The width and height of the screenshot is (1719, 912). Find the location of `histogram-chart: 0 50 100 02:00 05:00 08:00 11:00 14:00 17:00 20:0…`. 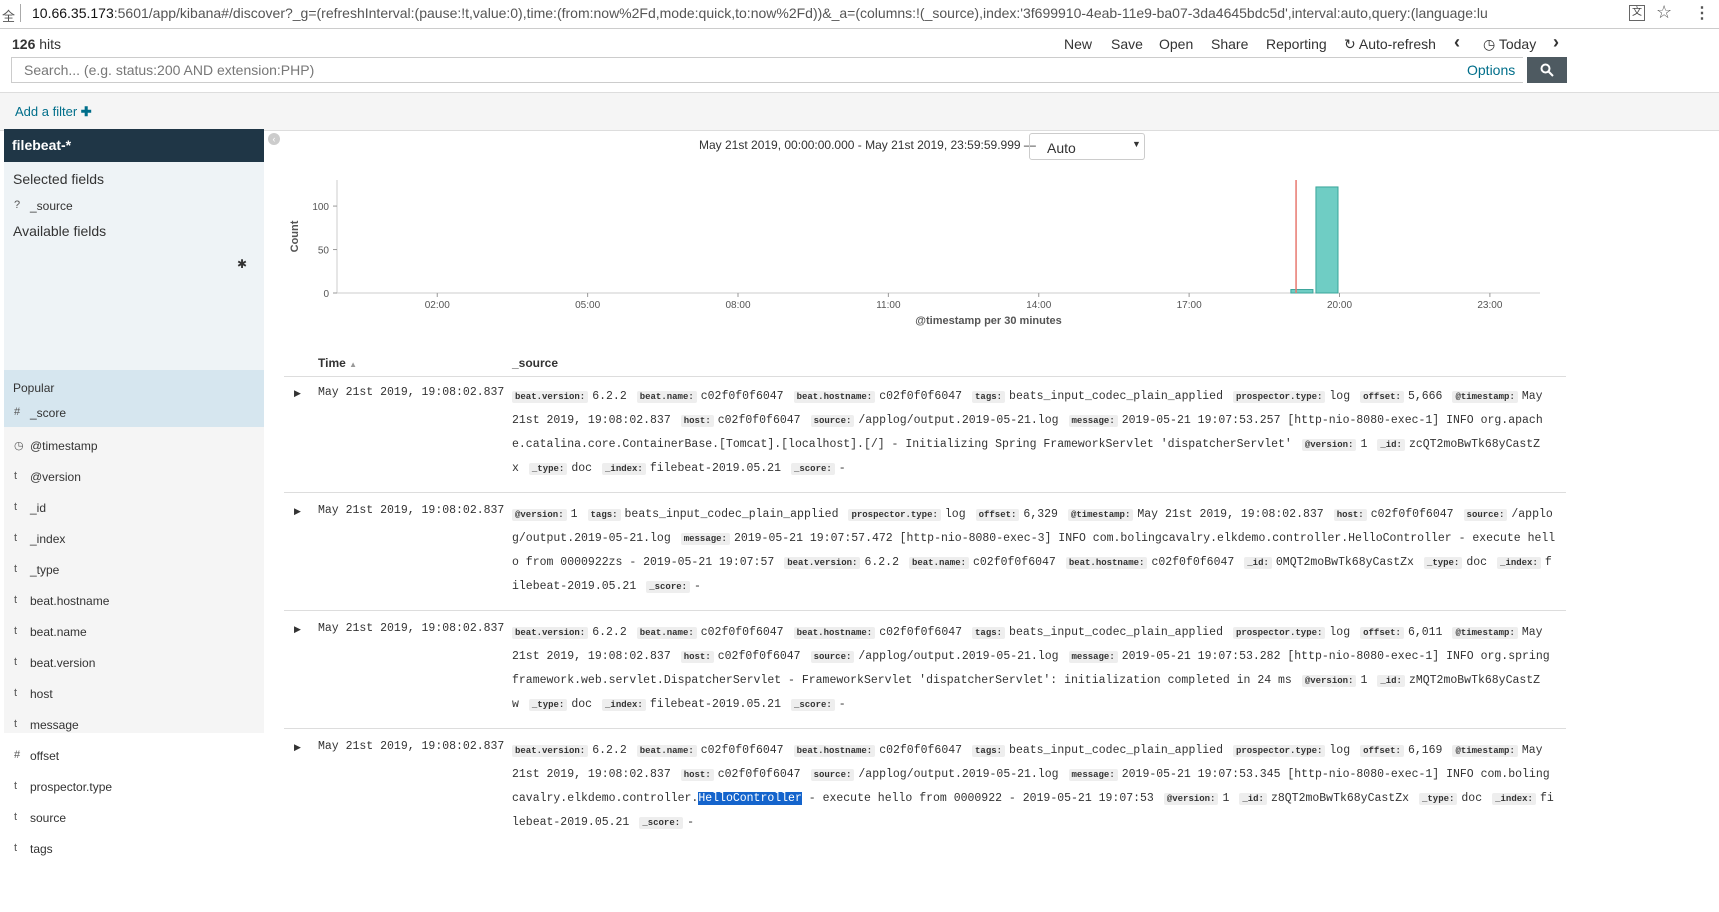

histogram-chart: 0 50 100 02:00 05:00 08:00 11:00 14:00 17:00 20:0… is located at coordinates (914, 253).